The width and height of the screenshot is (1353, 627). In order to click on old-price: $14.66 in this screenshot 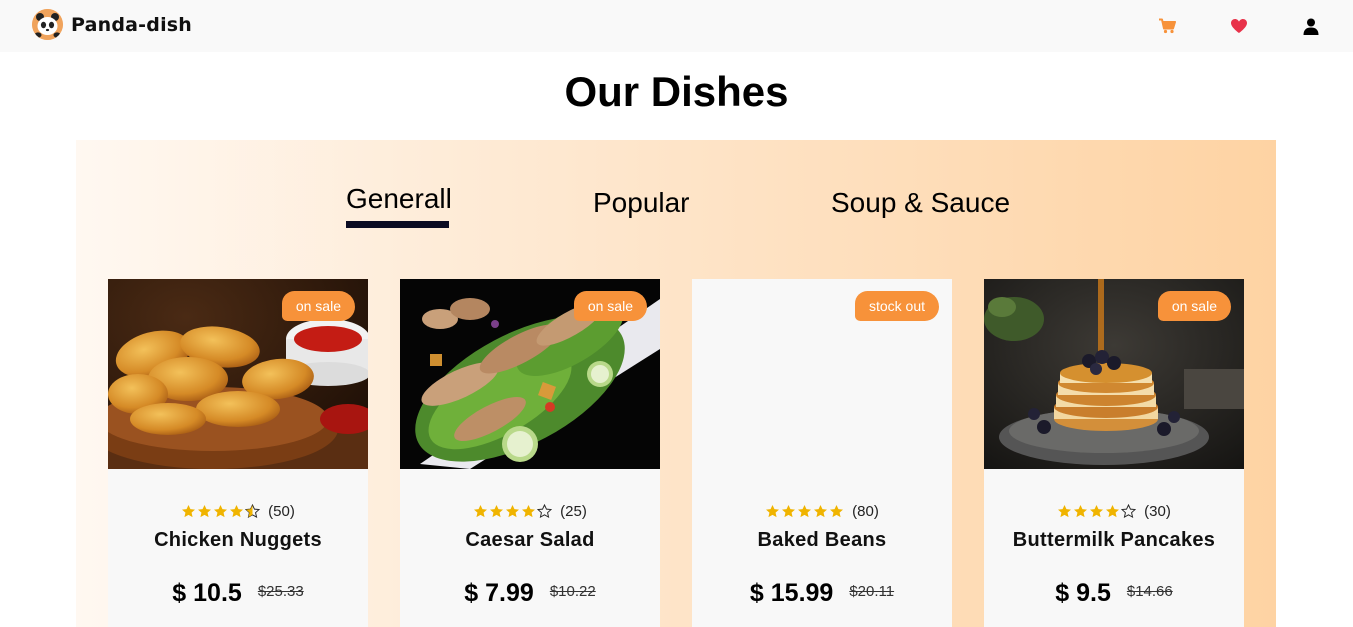, I will do `click(1149, 591)`.